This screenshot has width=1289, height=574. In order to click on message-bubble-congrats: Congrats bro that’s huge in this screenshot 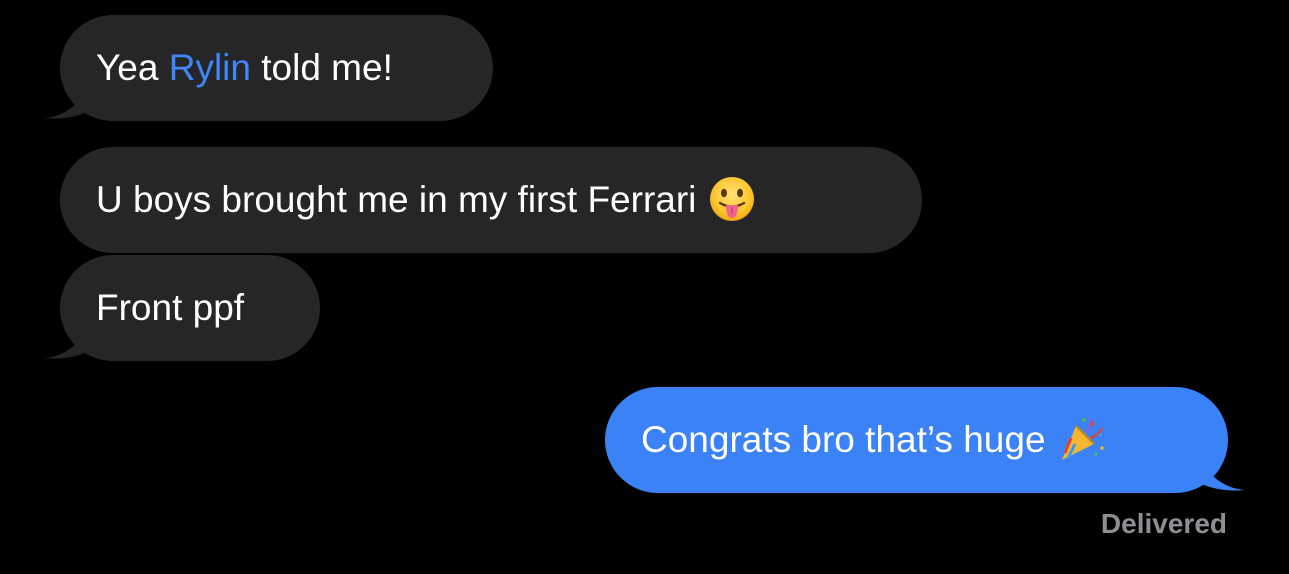, I will do `click(916, 440)`.